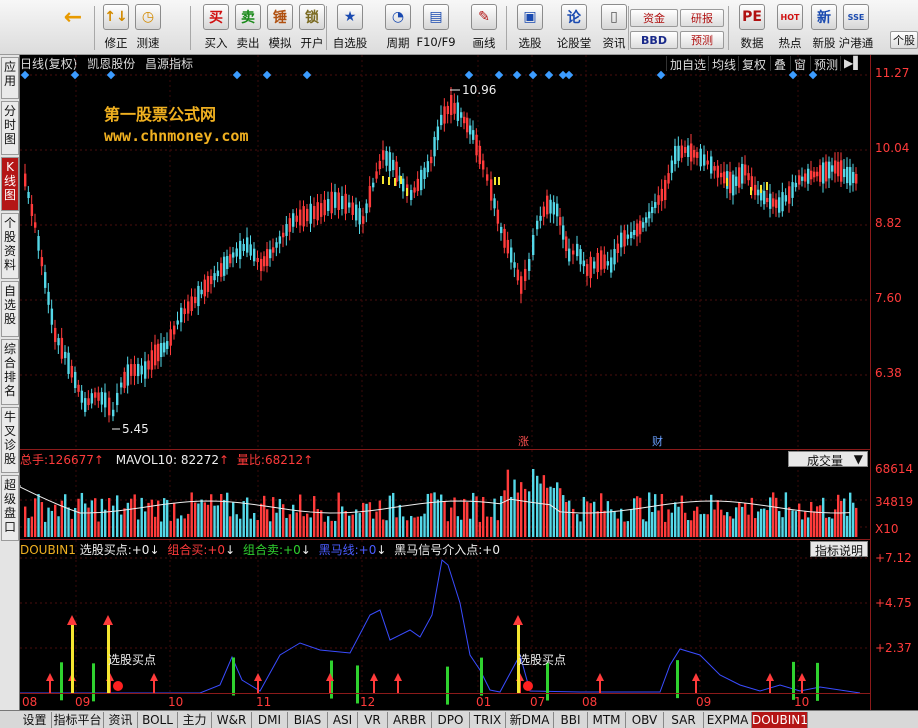 This screenshot has height=728, width=918. What do you see at coordinates (398, 28) in the screenshot?
I see `toolbar-button-7: ◔ 周期` at bounding box center [398, 28].